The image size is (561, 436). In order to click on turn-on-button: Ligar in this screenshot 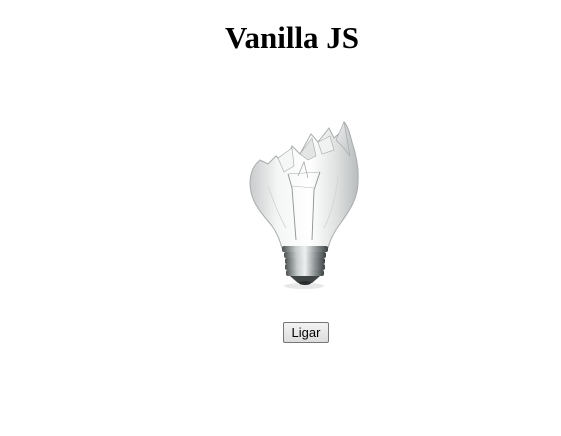, I will do `click(306, 332)`.